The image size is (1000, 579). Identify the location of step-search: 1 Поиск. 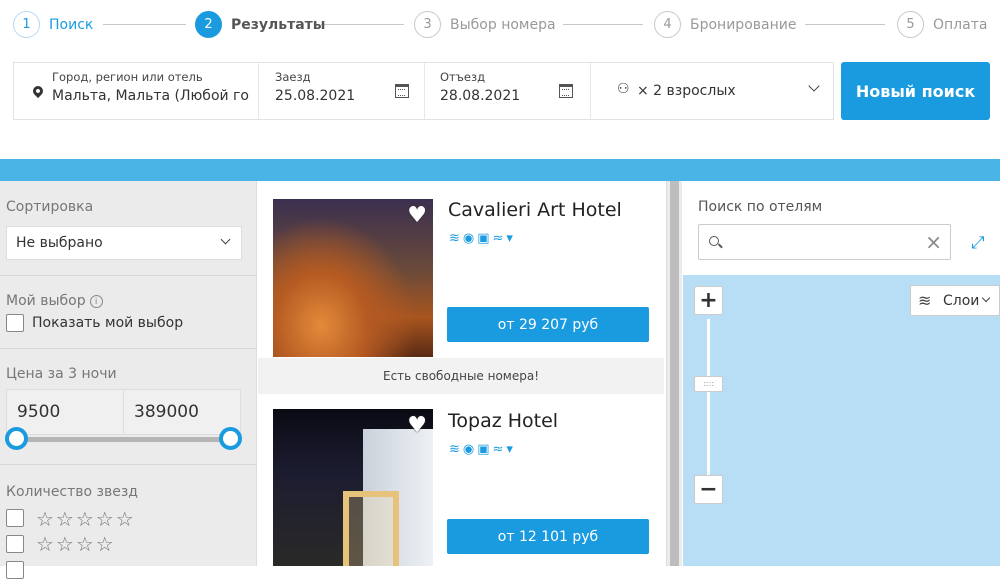
(53, 24).